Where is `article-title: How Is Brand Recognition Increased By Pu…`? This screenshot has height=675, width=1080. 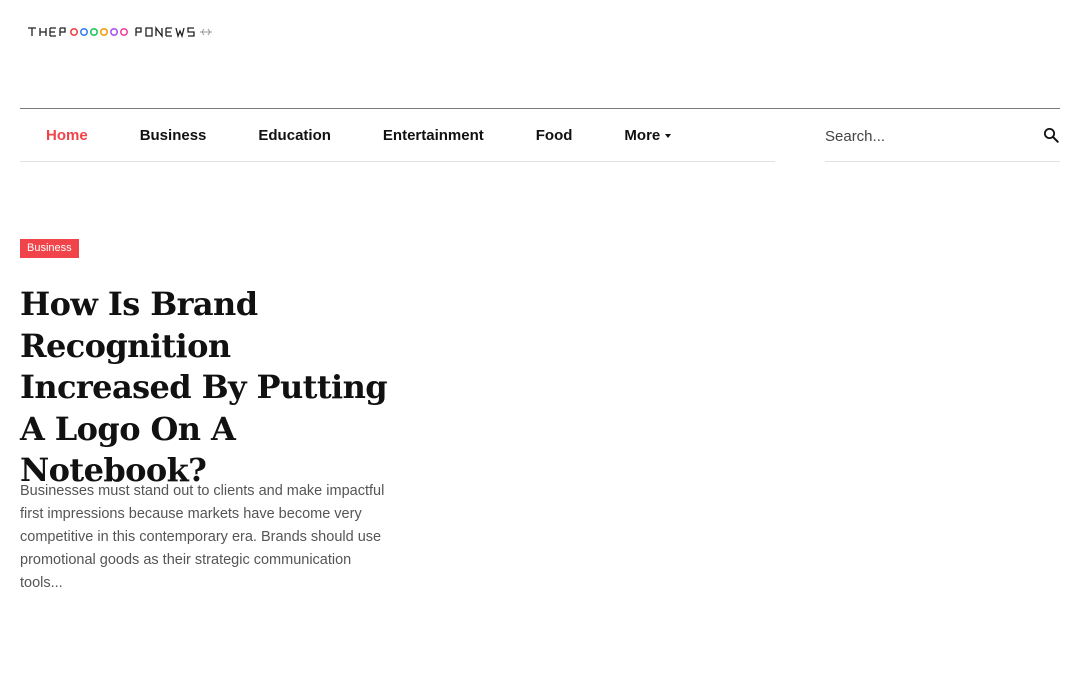
article-title: How Is Brand Recognition Increased By Pu… is located at coordinates (210, 388).